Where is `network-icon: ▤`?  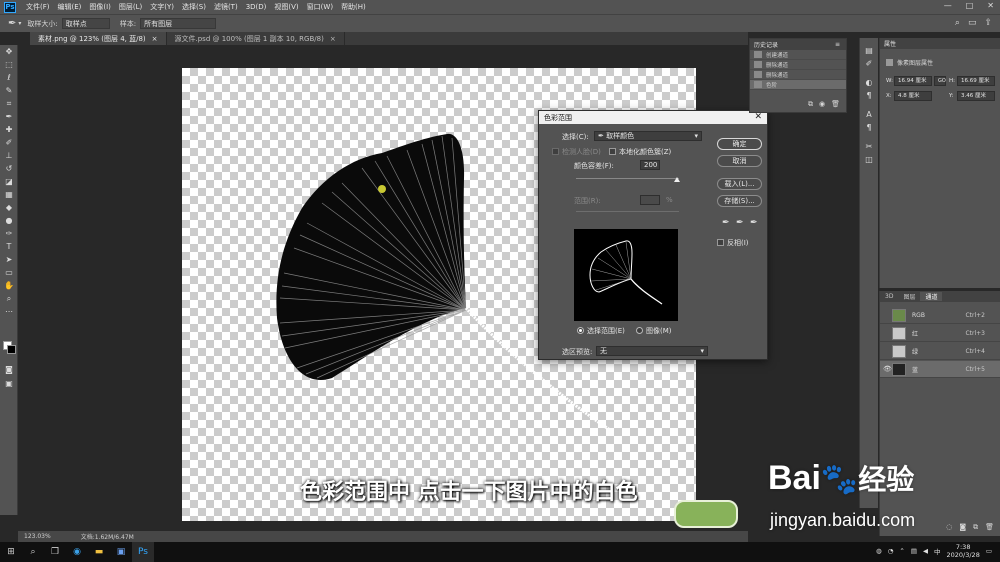
network-icon: ▤ is located at coordinates (914, 551).